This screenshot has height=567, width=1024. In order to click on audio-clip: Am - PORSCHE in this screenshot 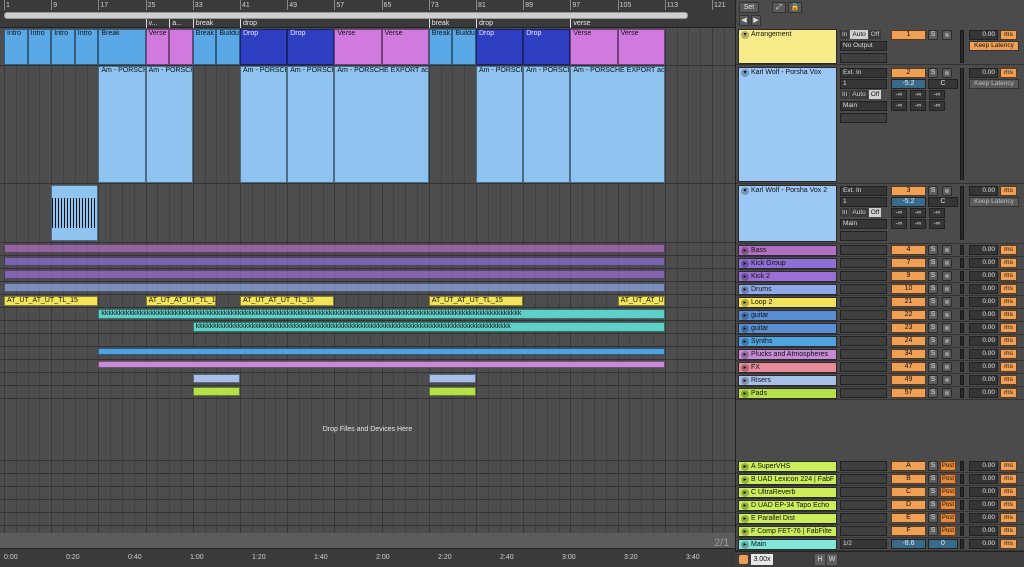, I will do `click(264, 124)`.